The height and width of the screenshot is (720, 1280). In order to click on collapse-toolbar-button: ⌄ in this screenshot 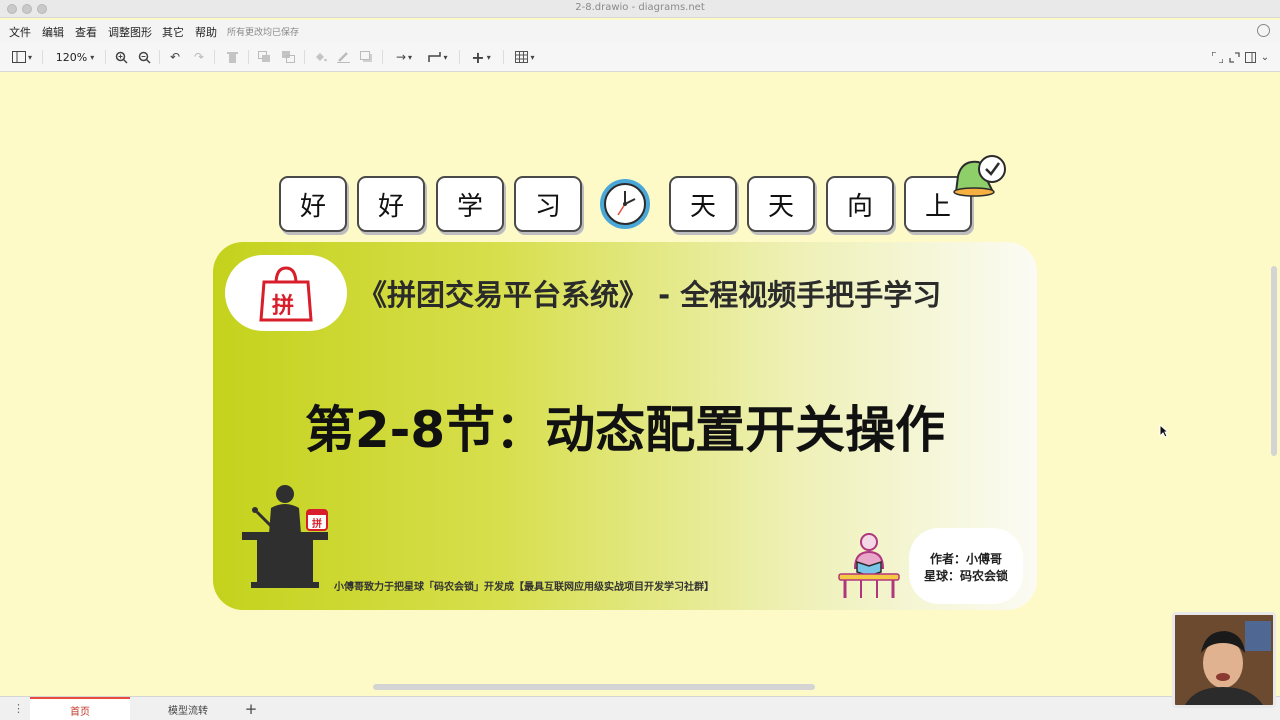, I will do `click(1265, 57)`.